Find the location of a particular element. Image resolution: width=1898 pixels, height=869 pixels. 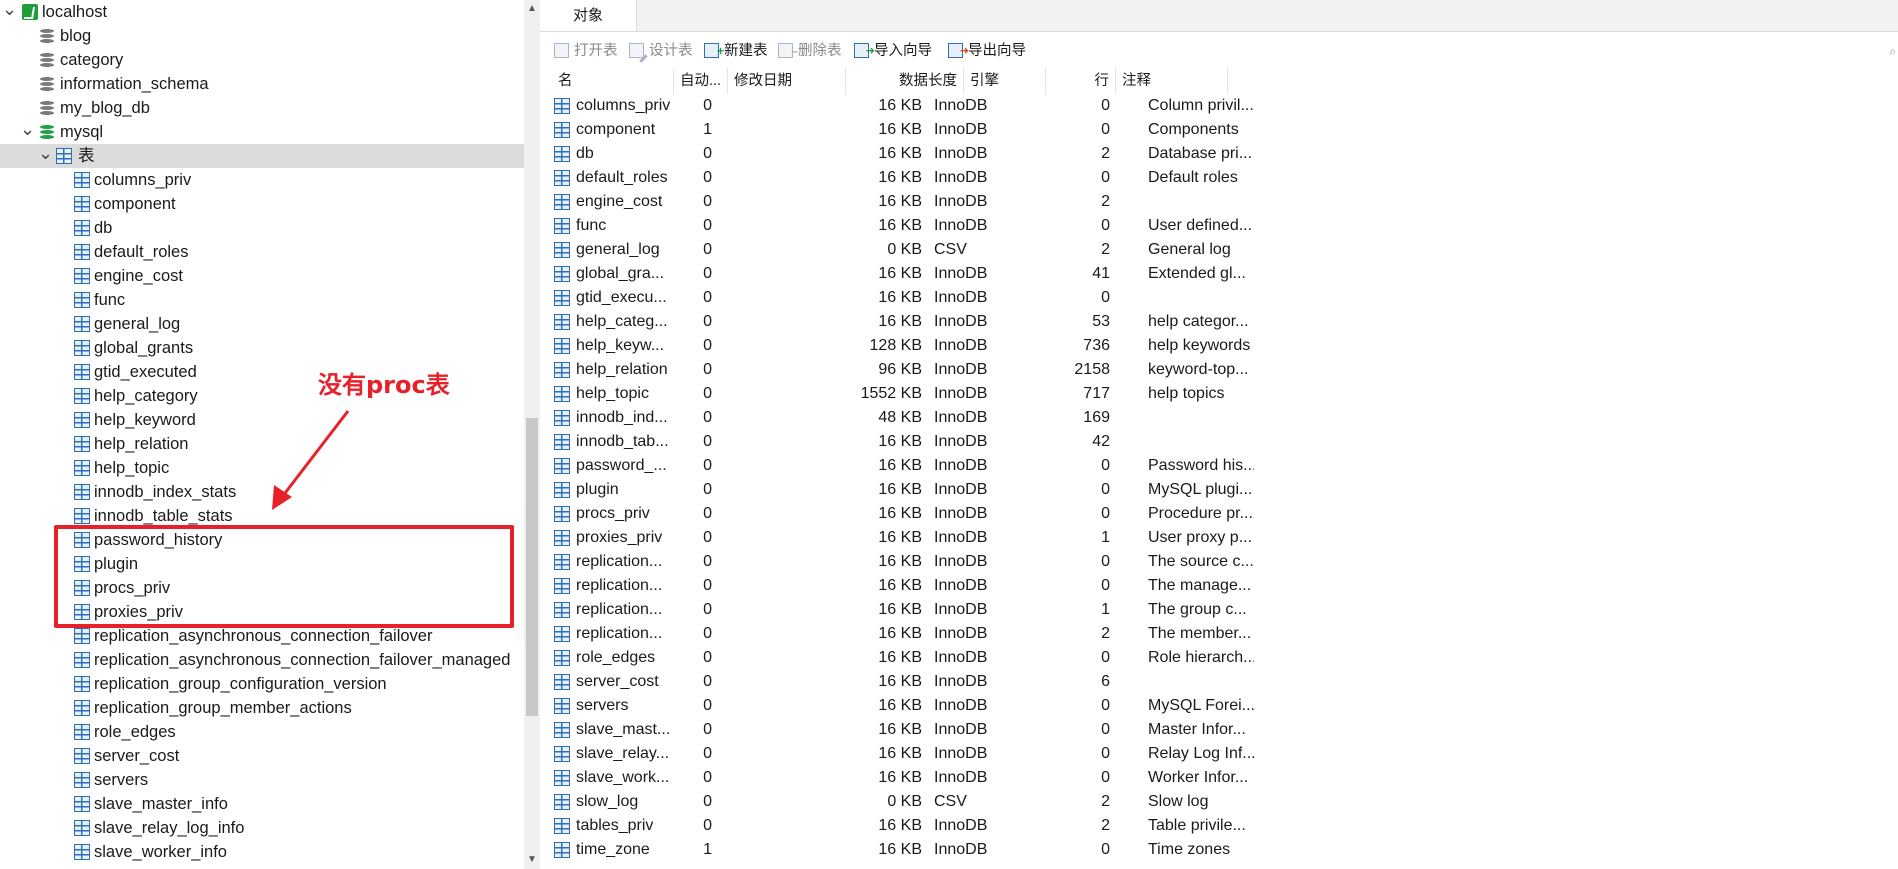

export-wizard-button: 导出向导 is located at coordinates (986, 51).